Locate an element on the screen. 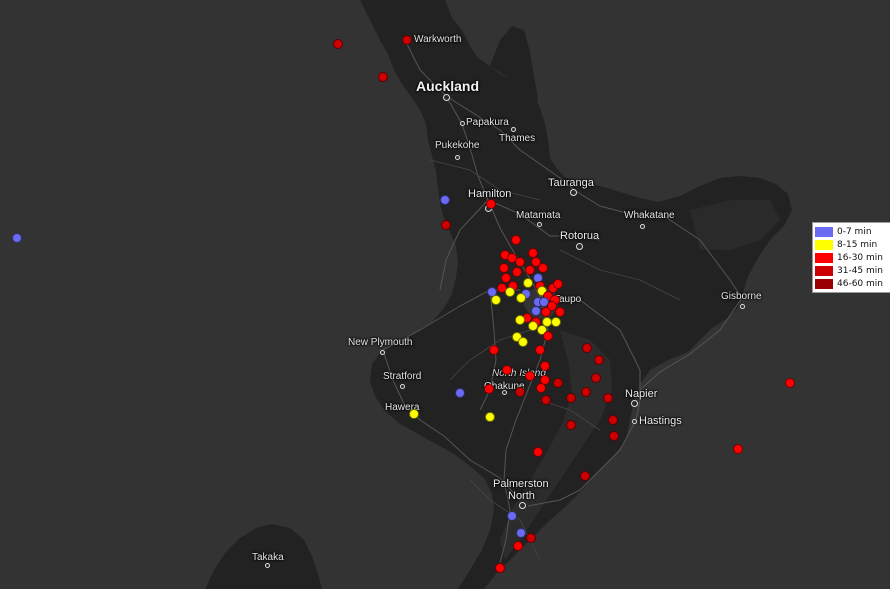  label-thames: Thames is located at coordinates (517, 138).